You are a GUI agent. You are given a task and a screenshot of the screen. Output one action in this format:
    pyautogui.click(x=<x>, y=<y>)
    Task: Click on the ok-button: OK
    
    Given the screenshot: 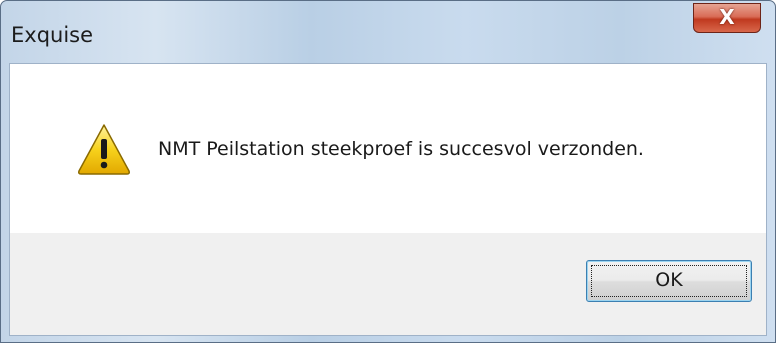 What is the action you would take?
    pyautogui.click(x=669, y=281)
    